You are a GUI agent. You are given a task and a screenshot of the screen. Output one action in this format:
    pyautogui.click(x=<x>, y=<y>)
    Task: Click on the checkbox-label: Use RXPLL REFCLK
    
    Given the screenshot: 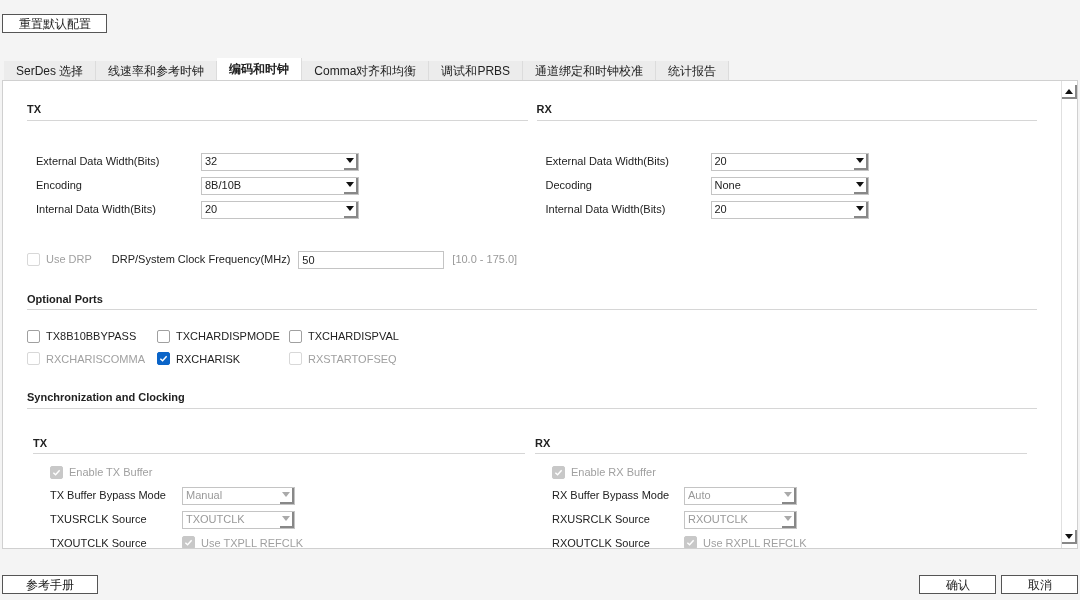 What is the action you would take?
    pyautogui.click(x=755, y=541)
    